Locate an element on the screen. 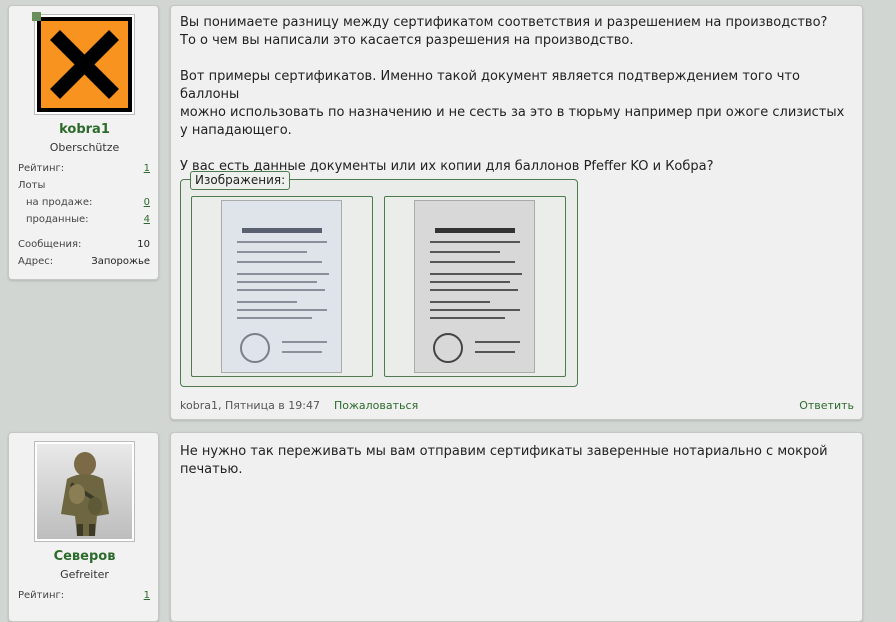 The height and width of the screenshot is (622, 896). user-info-panel: Северов Gefreiter Рейтинг: 1 is located at coordinates (83, 527).